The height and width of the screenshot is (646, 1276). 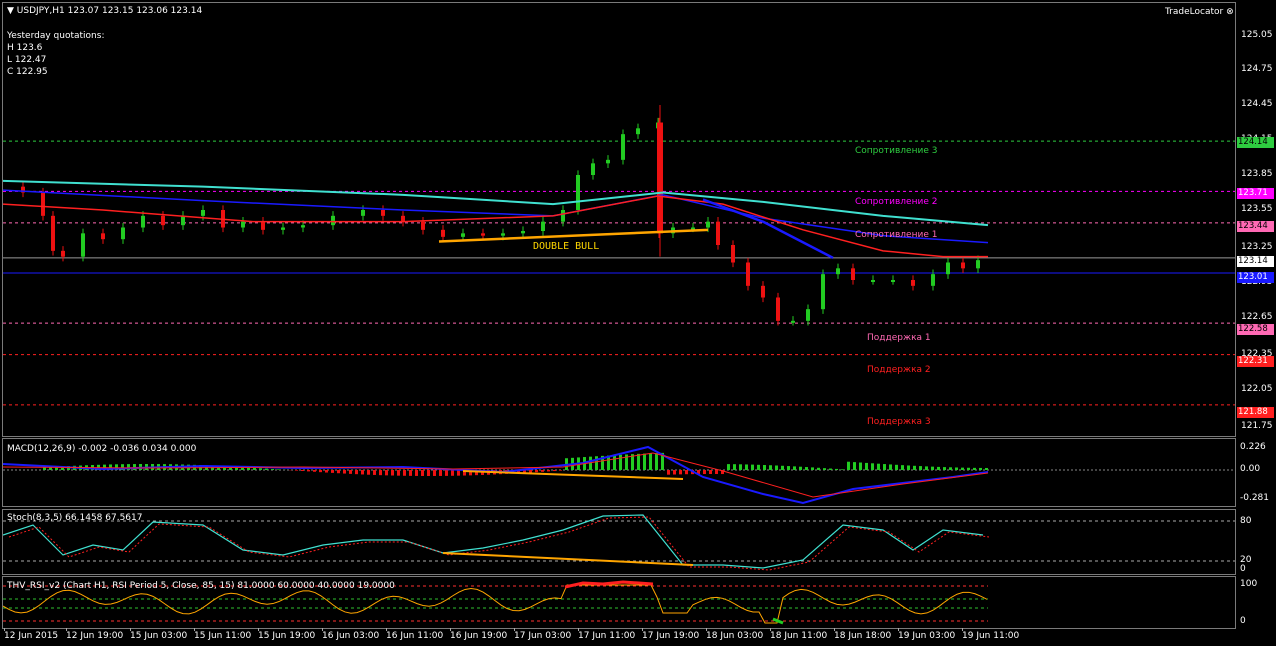 I want to click on time-axis-label: 19 Jun 03:00, so click(x=927, y=636).